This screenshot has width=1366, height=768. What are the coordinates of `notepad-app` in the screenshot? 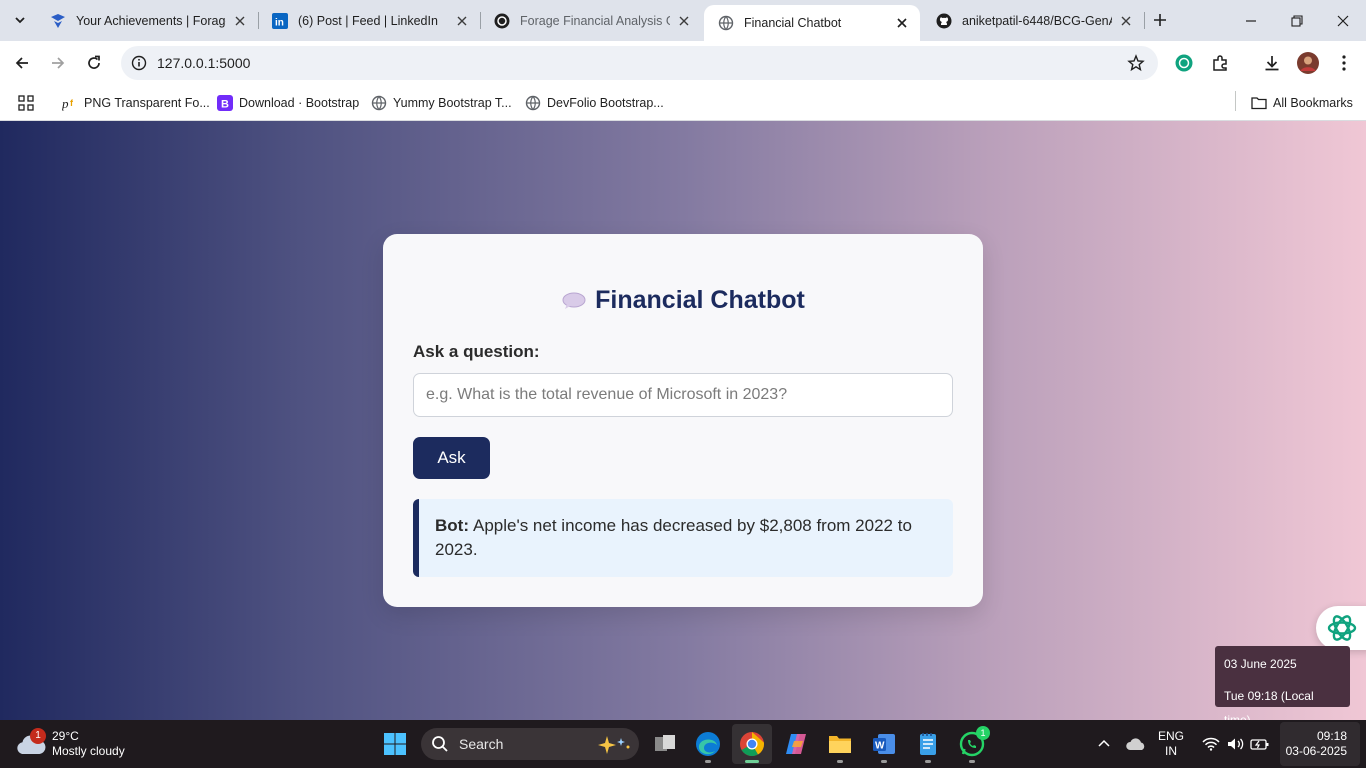 It's located at (928, 744).